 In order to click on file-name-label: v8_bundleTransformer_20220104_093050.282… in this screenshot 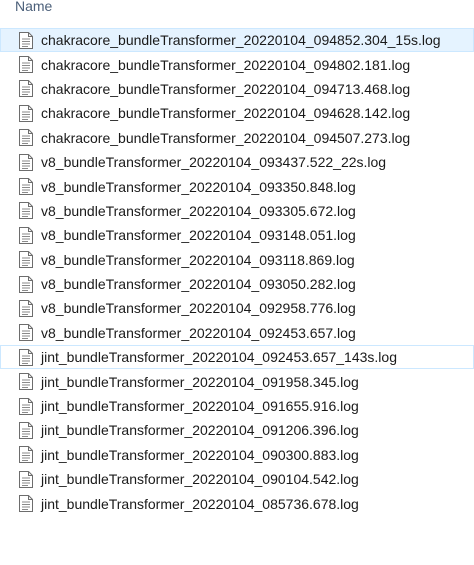, I will do `click(198, 284)`.